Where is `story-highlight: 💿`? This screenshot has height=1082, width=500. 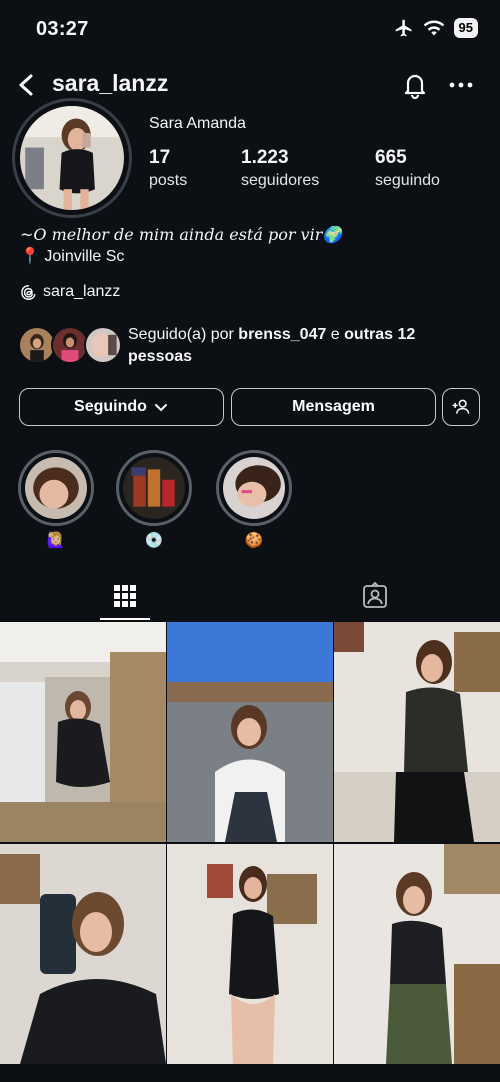 story-highlight: 💿 is located at coordinates (154, 500).